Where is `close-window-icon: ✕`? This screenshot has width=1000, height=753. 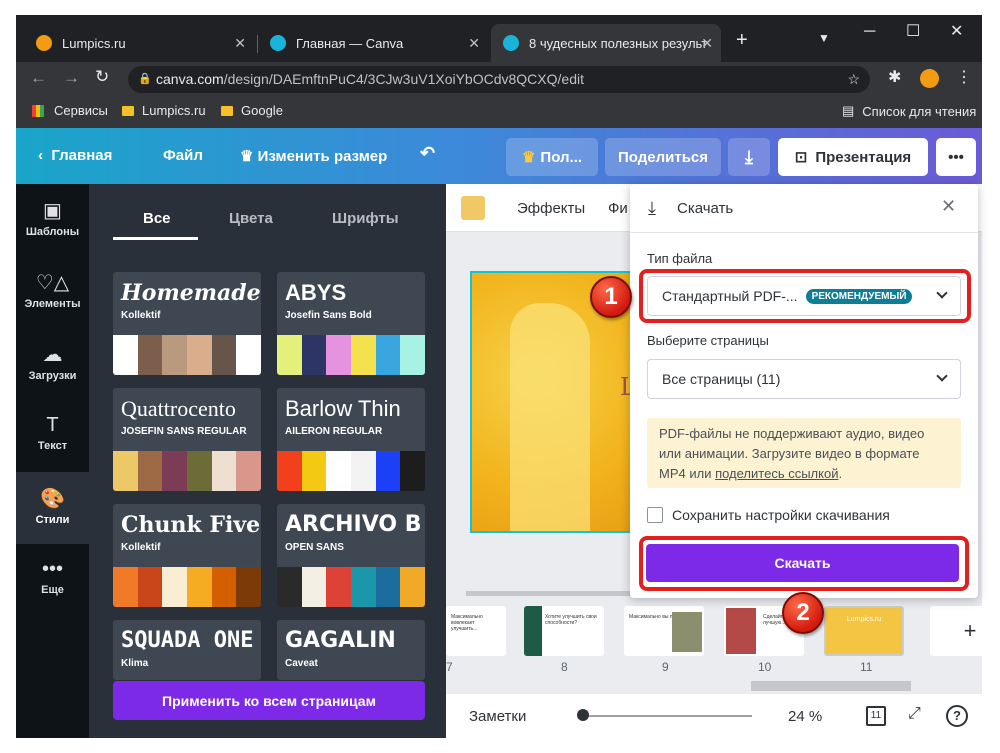
close-window-icon: ✕ is located at coordinates (956, 31).